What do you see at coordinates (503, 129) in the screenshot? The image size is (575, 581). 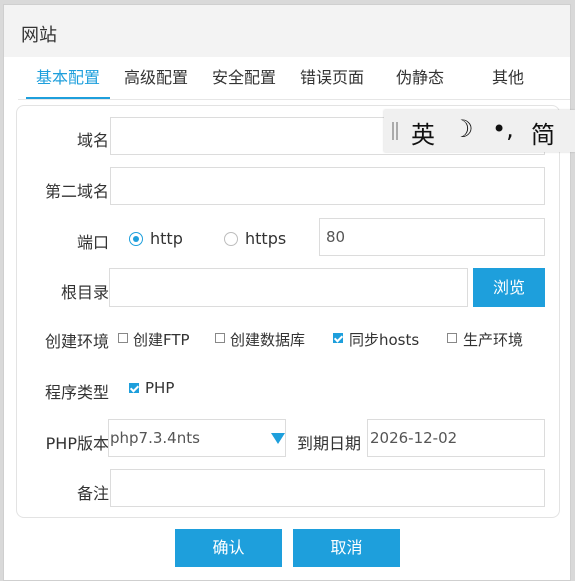 I see `punctuation-toggle: •,` at bounding box center [503, 129].